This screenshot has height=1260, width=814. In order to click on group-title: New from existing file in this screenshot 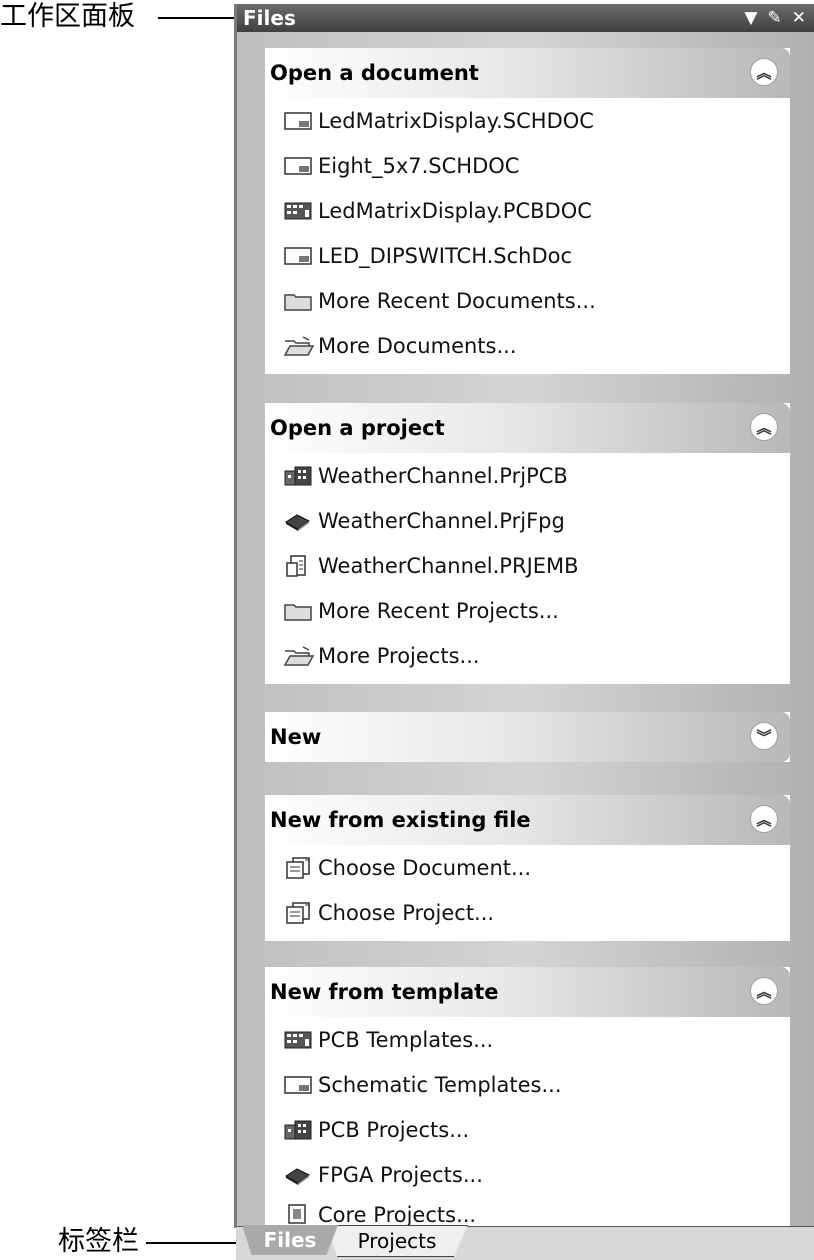, I will do `click(400, 820)`.